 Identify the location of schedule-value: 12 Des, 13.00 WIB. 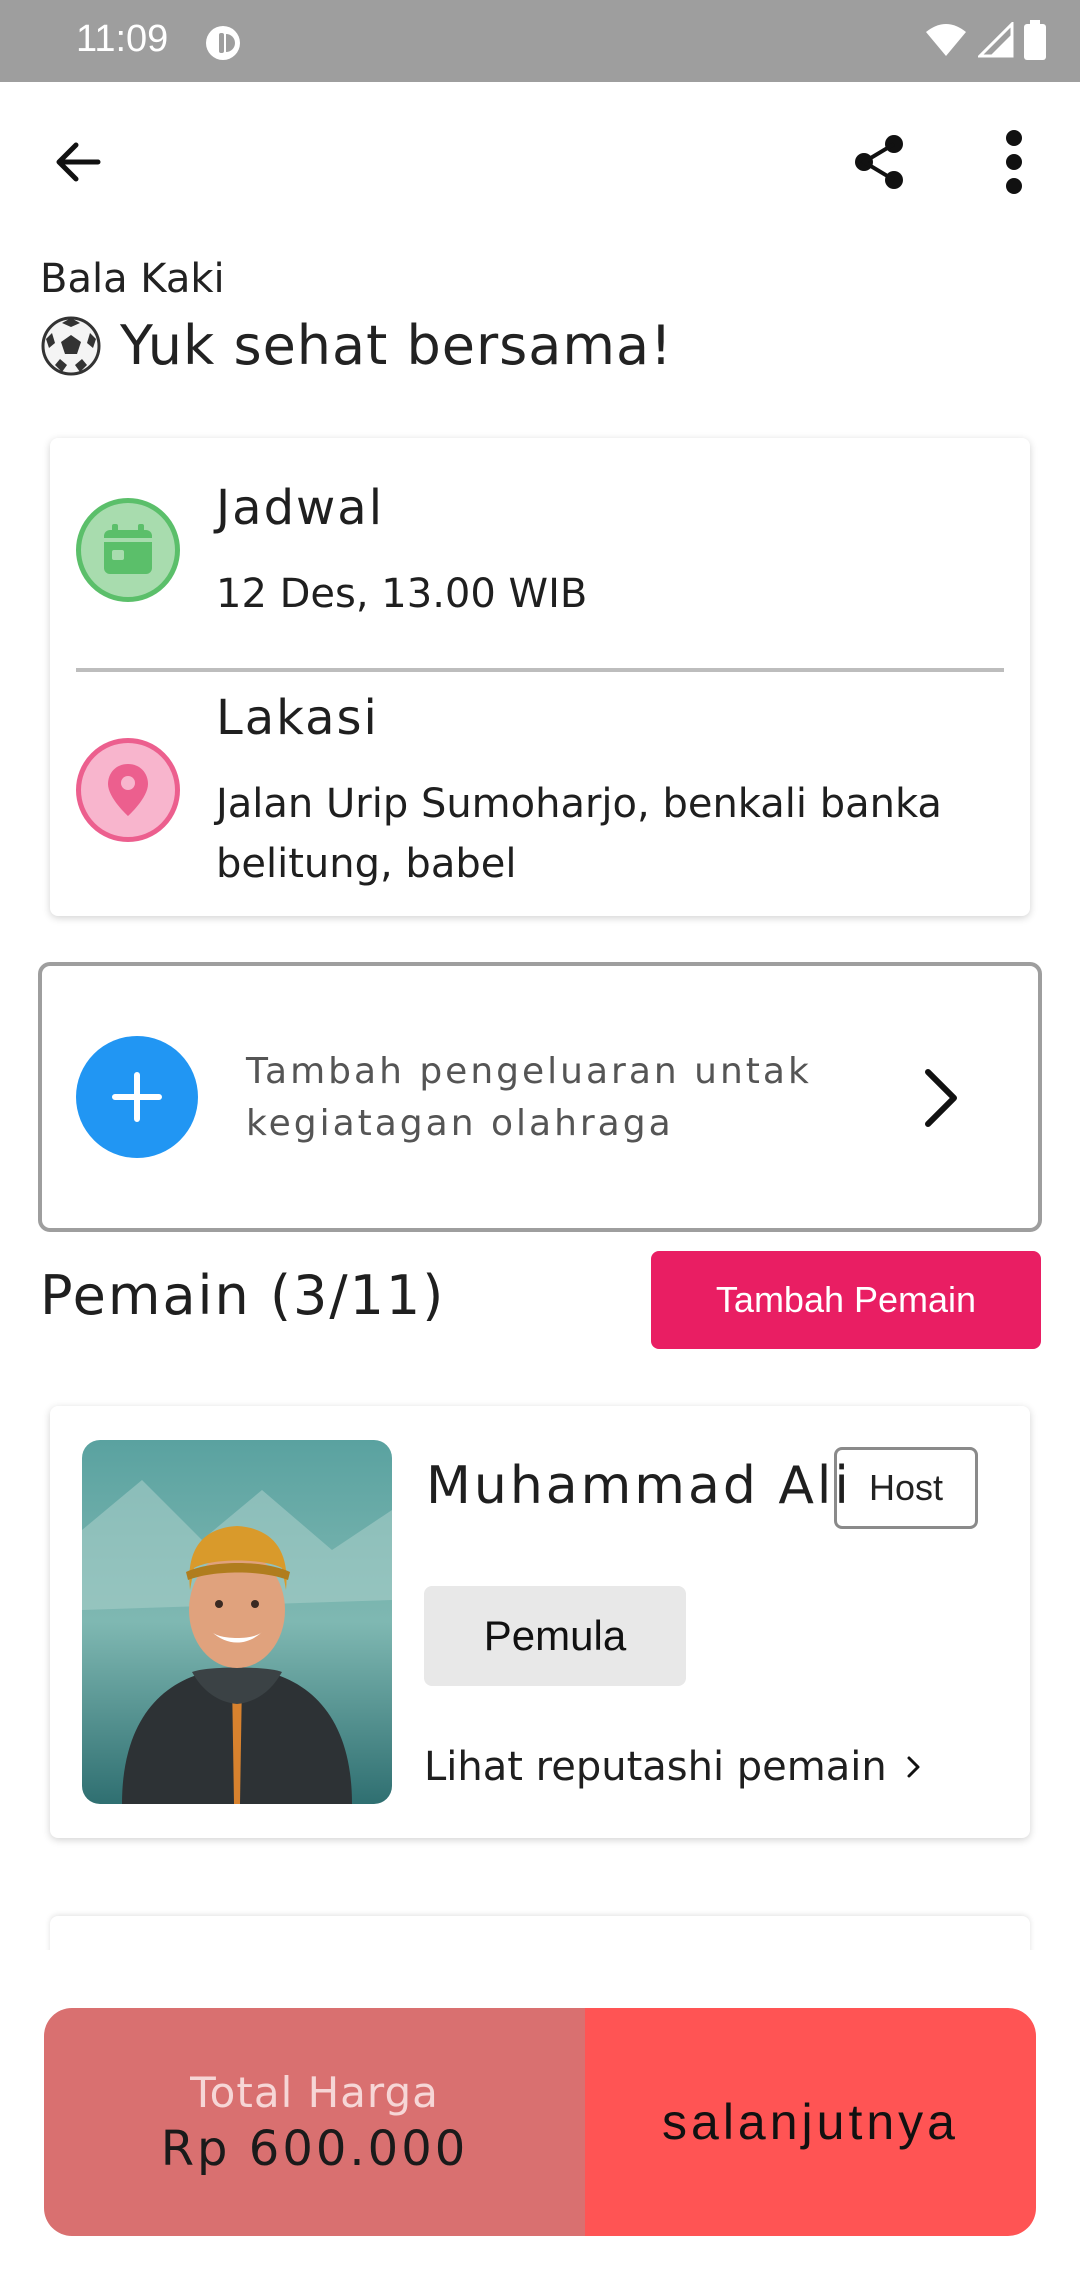
(402, 594).